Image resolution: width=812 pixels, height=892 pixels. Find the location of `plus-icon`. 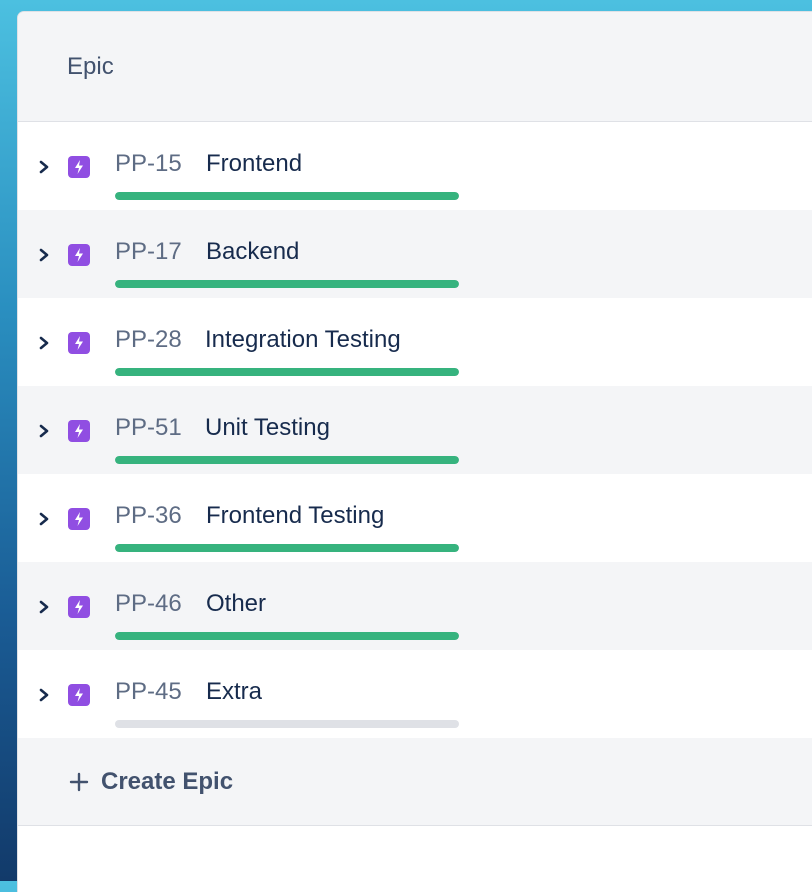

plus-icon is located at coordinates (79, 781).